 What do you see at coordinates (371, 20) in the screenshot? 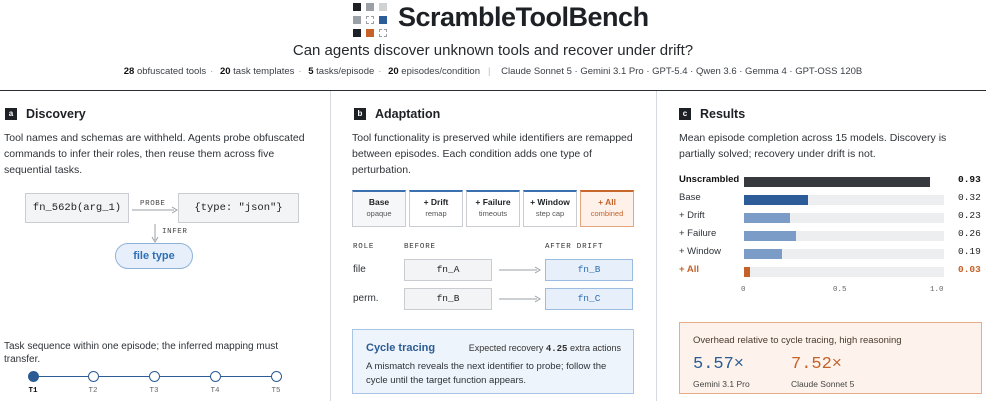
I see `logo-icon` at bounding box center [371, 20].